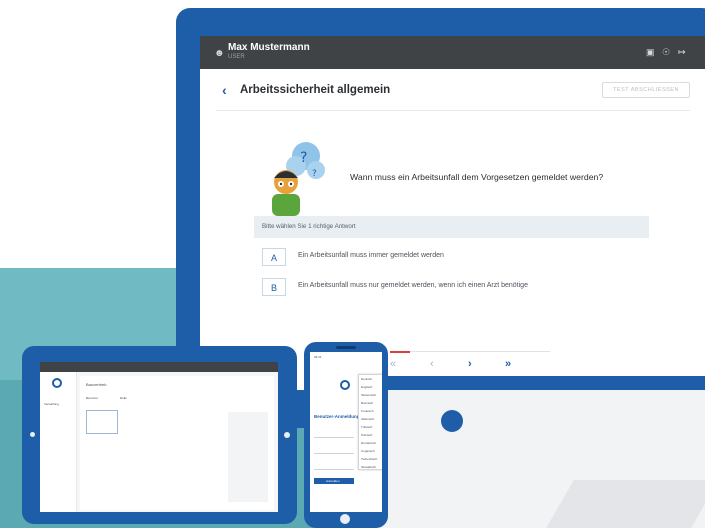  I want to click on last-page-button: », so click(508, 364).